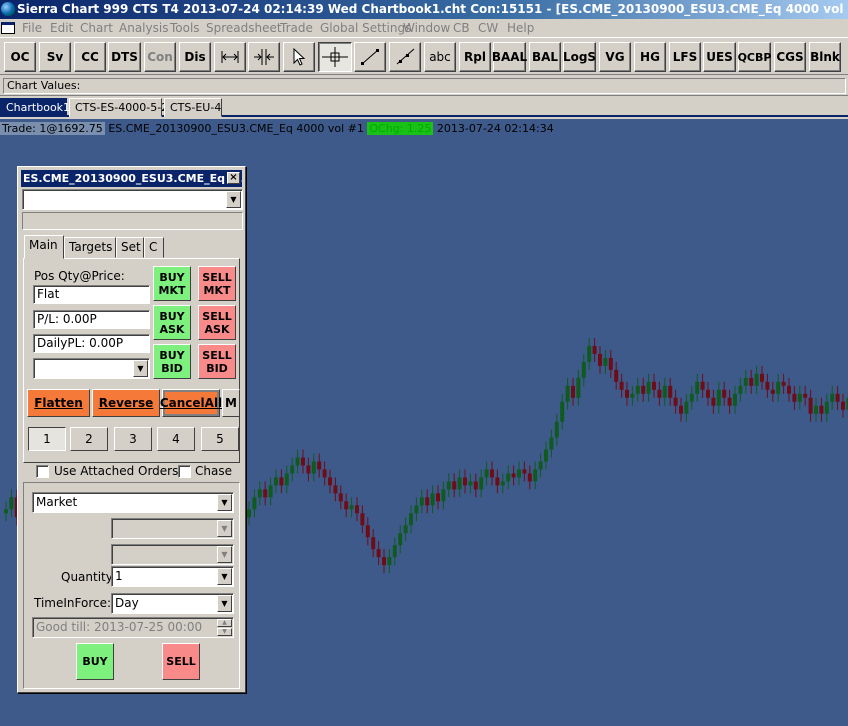 The width and height of the screenshot is (848, 726). I want to click on rpl-button: Rpl, so click(475, 57).